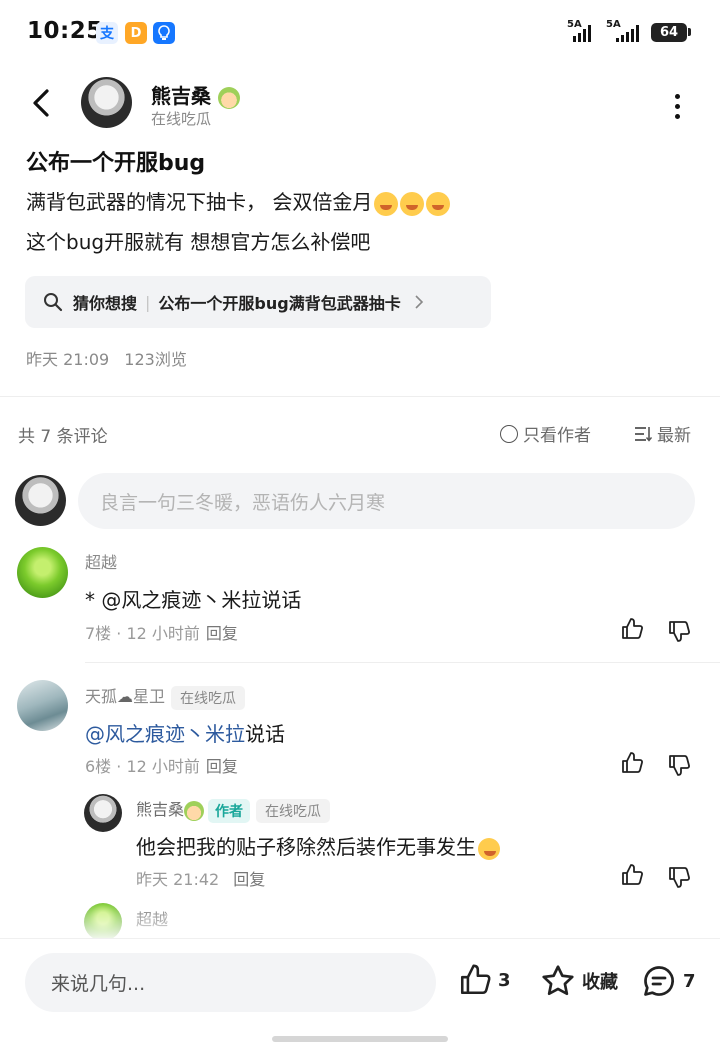 This screenshot has height=1053, width=720. Describe the element at coordinates (504, 980) in the screenshot. I see `like-count: 3` at that location.